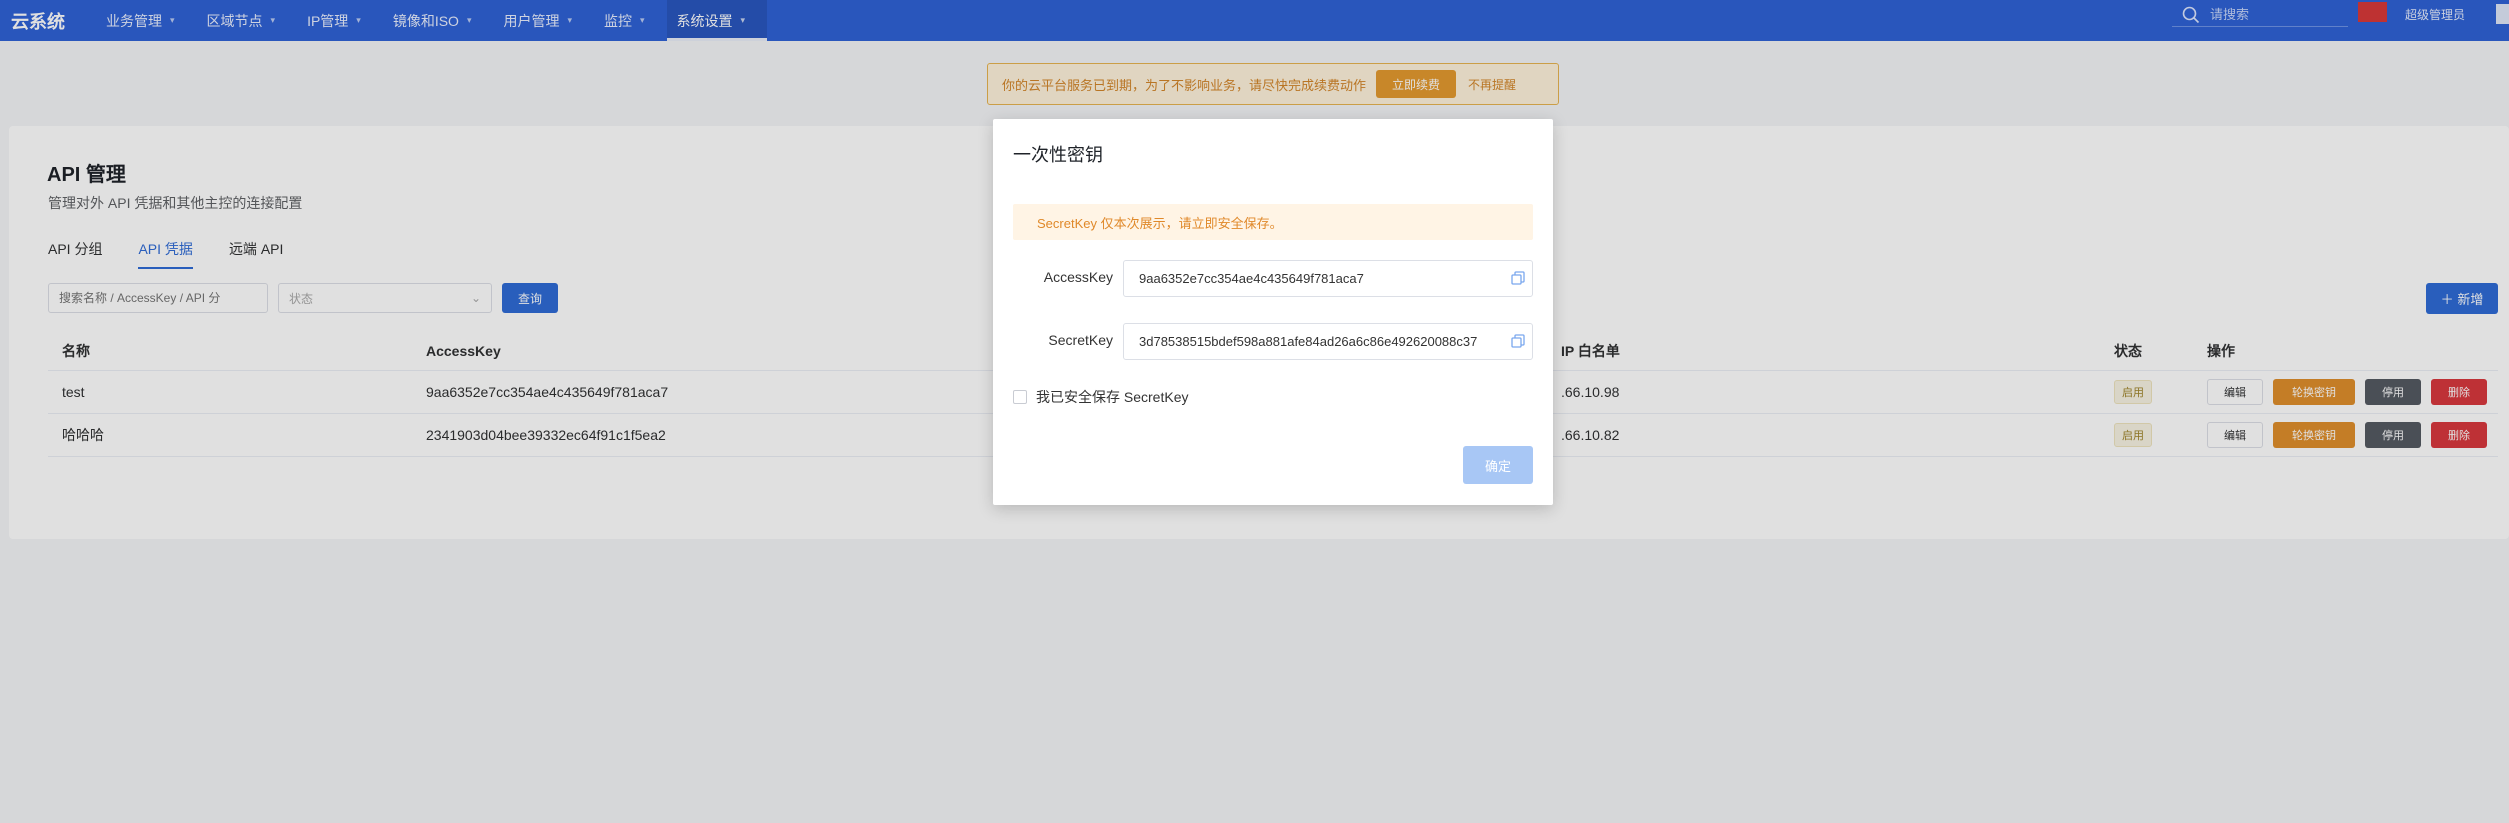 Image resolution: width=2509 pixels, height=823 pixels. Describe the element at coordinates (1080, 340) in the screenshot. I see `secret-key-label: SecretKey` at that location.